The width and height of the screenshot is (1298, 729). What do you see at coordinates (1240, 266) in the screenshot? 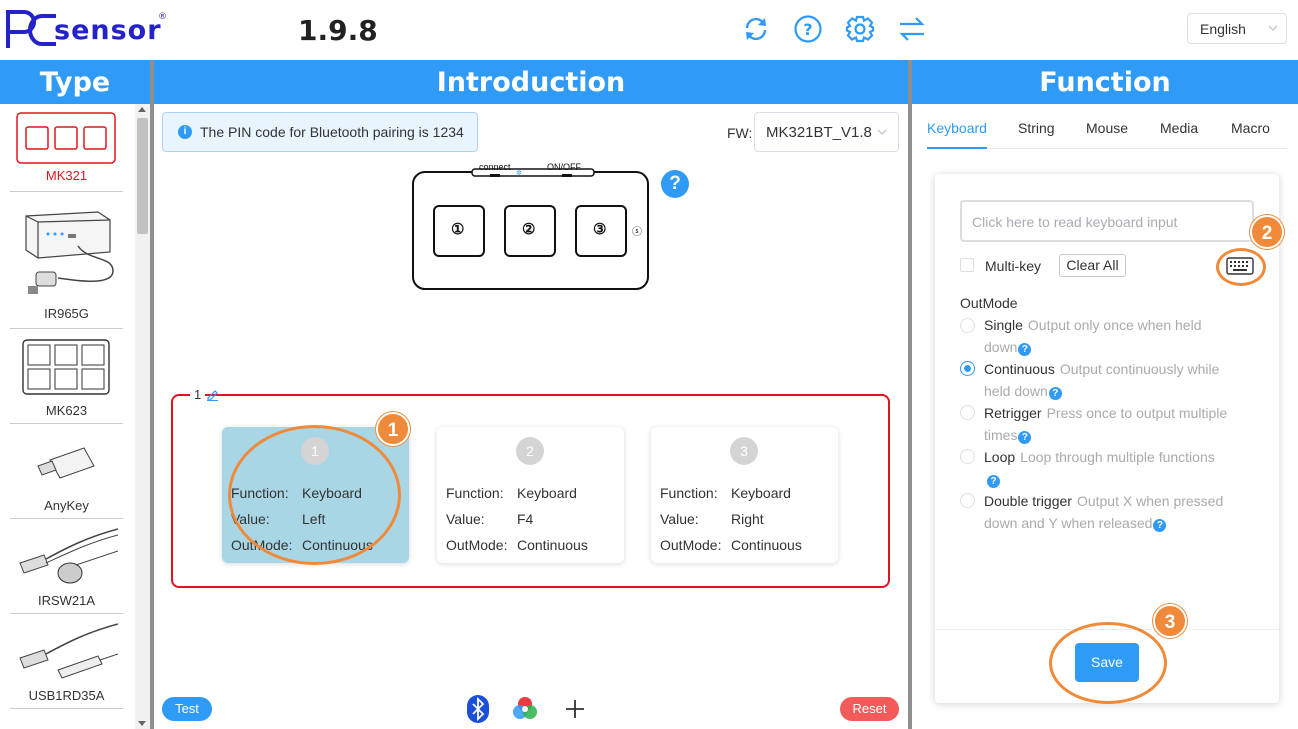
I see `keyboard-icon` at bounding box center [1240, 266].